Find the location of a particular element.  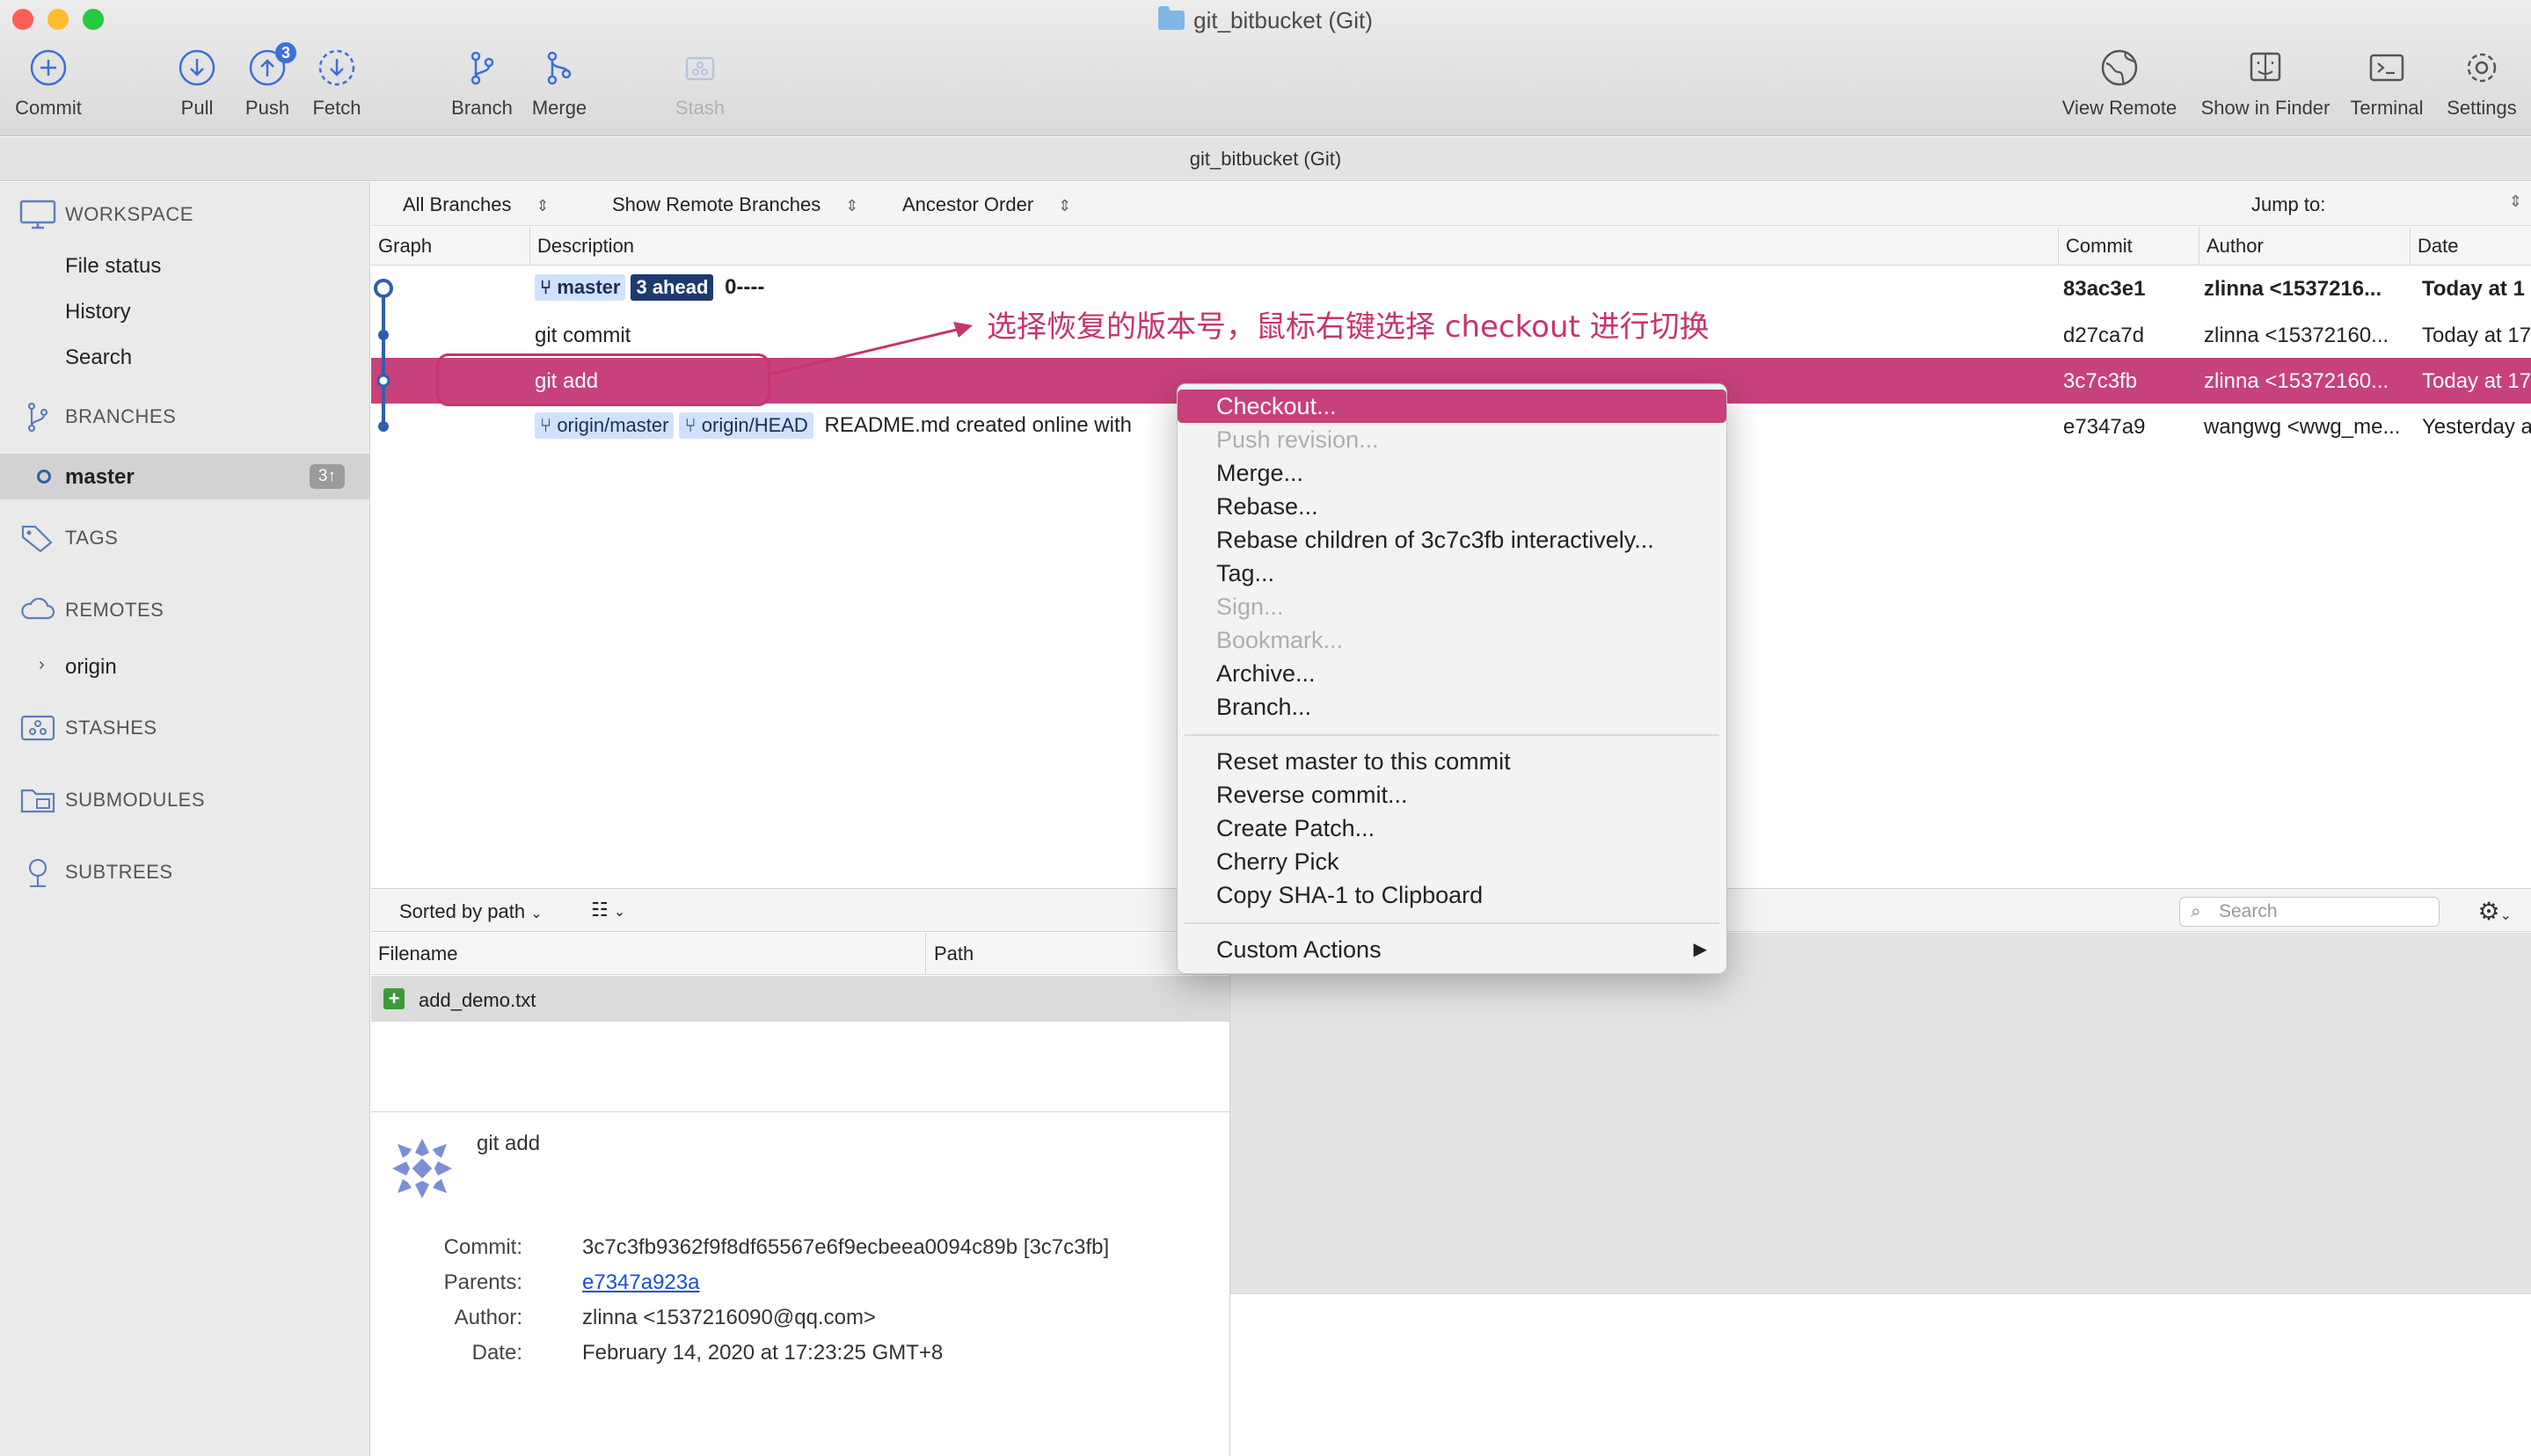

author-label: Author: is located at coordinates (488, 1317).